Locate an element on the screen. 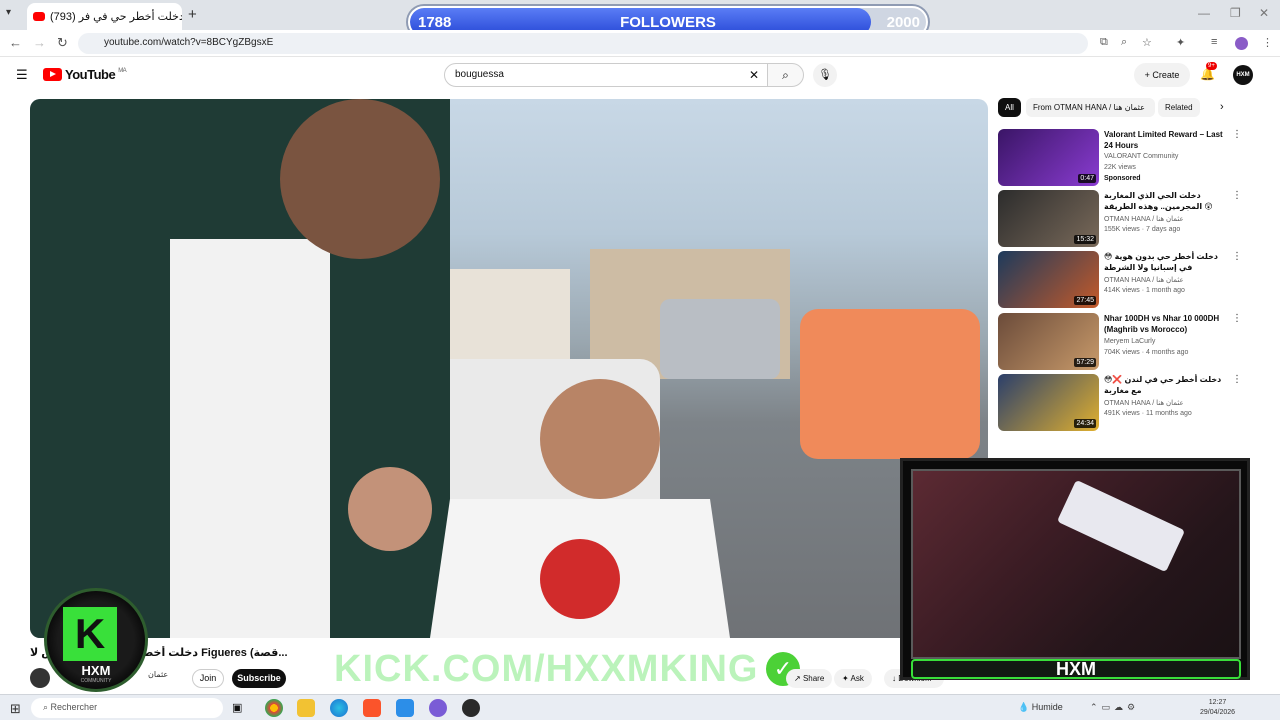 The width and height of the screenshot is (1280, 720). share-button: ↗ Share is located at coordinates (809, 678).